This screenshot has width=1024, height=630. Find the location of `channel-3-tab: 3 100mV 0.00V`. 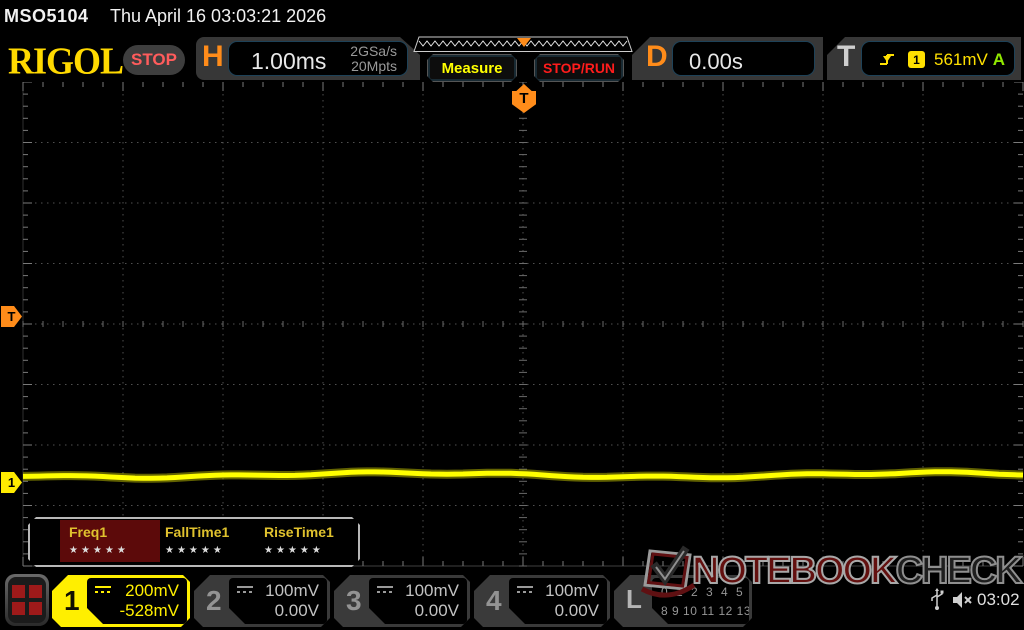

channel-3-tab: 3 100mV 0.00V is located at coordinates (402, 601).